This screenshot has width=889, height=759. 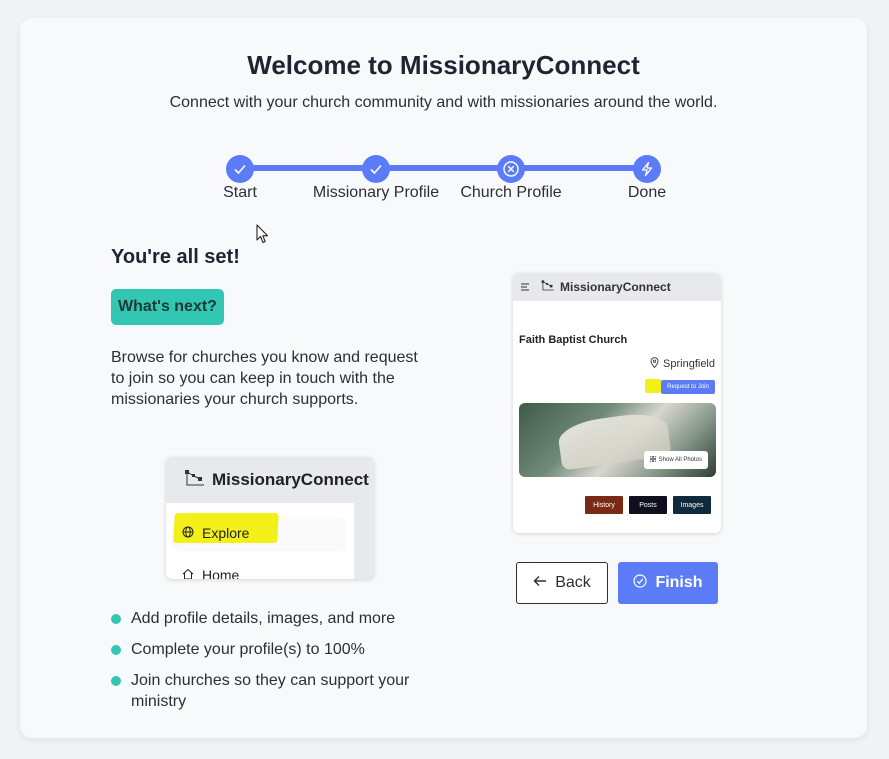 I want to click on explore-text: Explore, so click(x=226, y=533).